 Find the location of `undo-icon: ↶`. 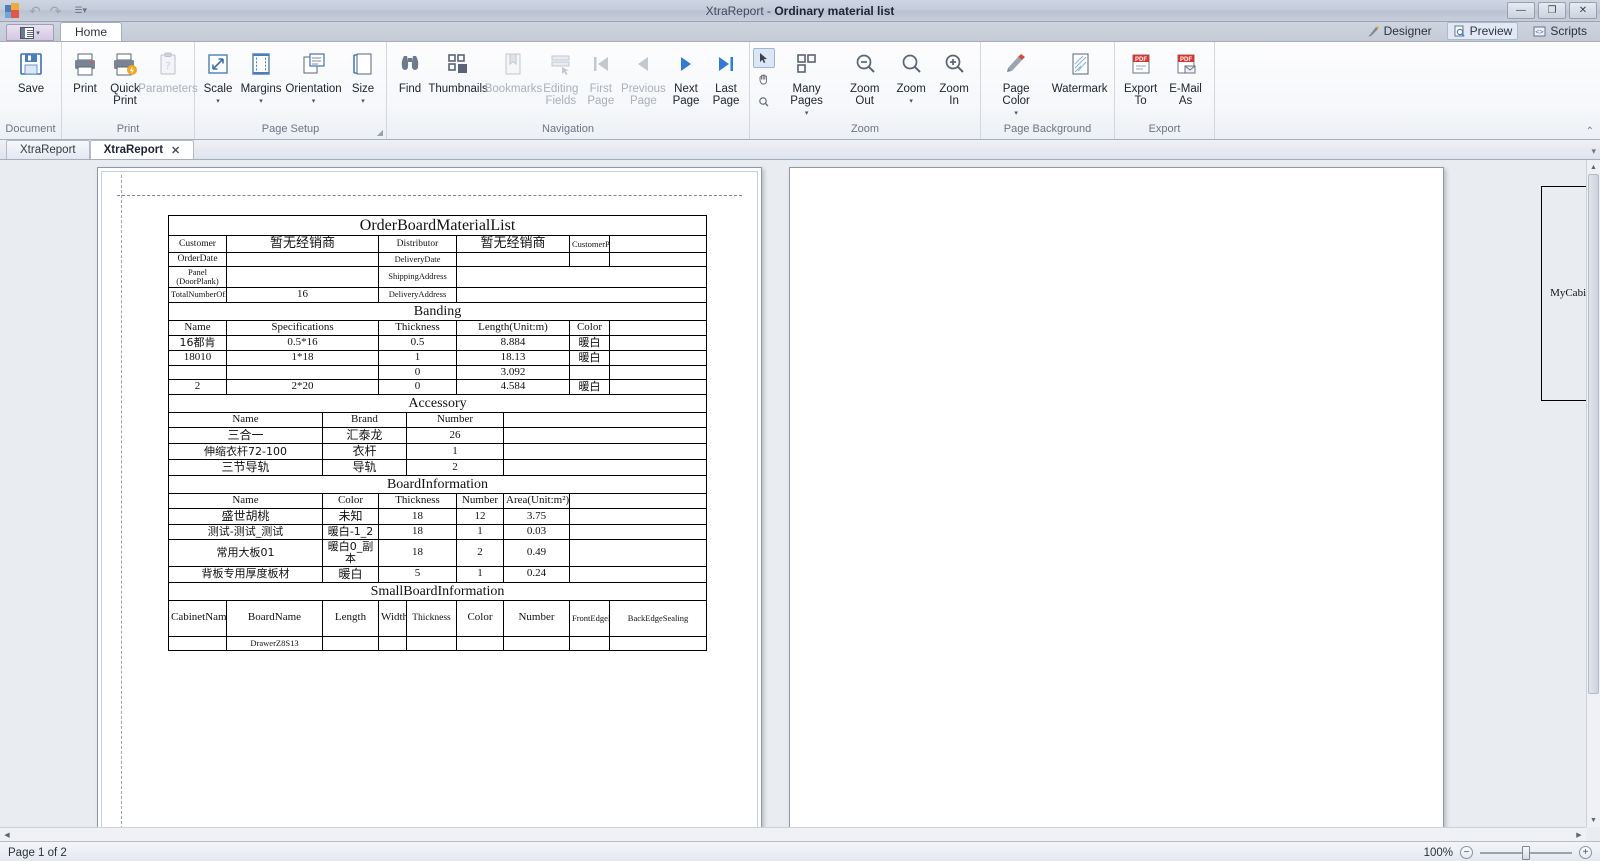

undo-icon: ↶ is located at coordinates (35, 11).